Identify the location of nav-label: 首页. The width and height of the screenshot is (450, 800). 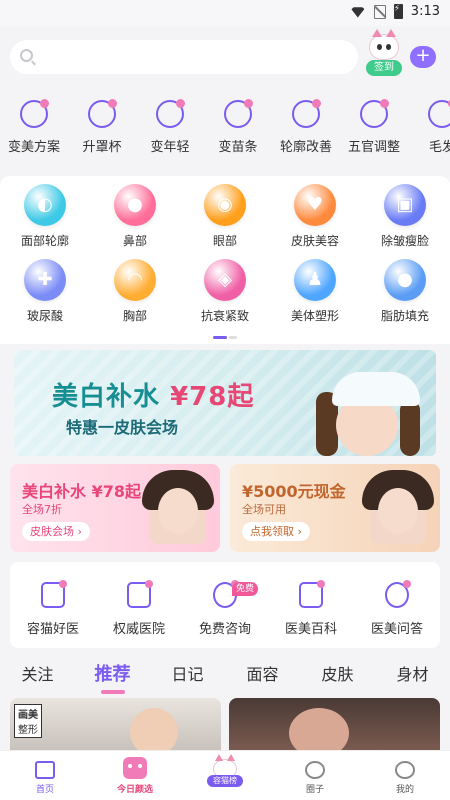
(44, 790).